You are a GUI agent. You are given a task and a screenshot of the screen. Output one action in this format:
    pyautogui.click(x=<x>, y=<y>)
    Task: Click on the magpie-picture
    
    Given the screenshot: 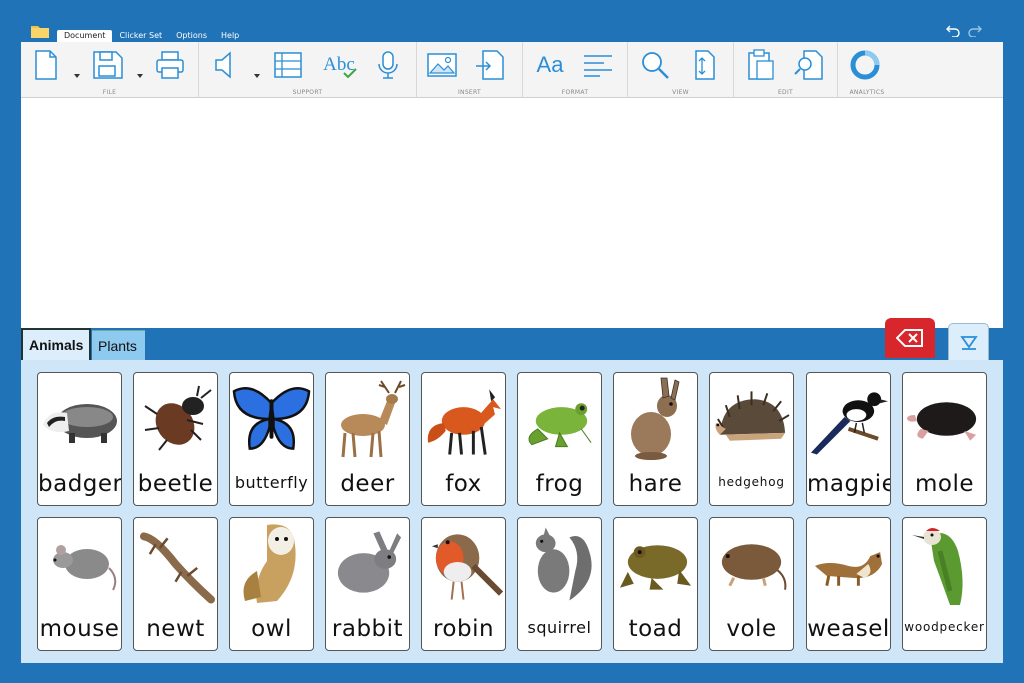 What is the action you would take?
    pyautogui.click(x=848, y=419)
    